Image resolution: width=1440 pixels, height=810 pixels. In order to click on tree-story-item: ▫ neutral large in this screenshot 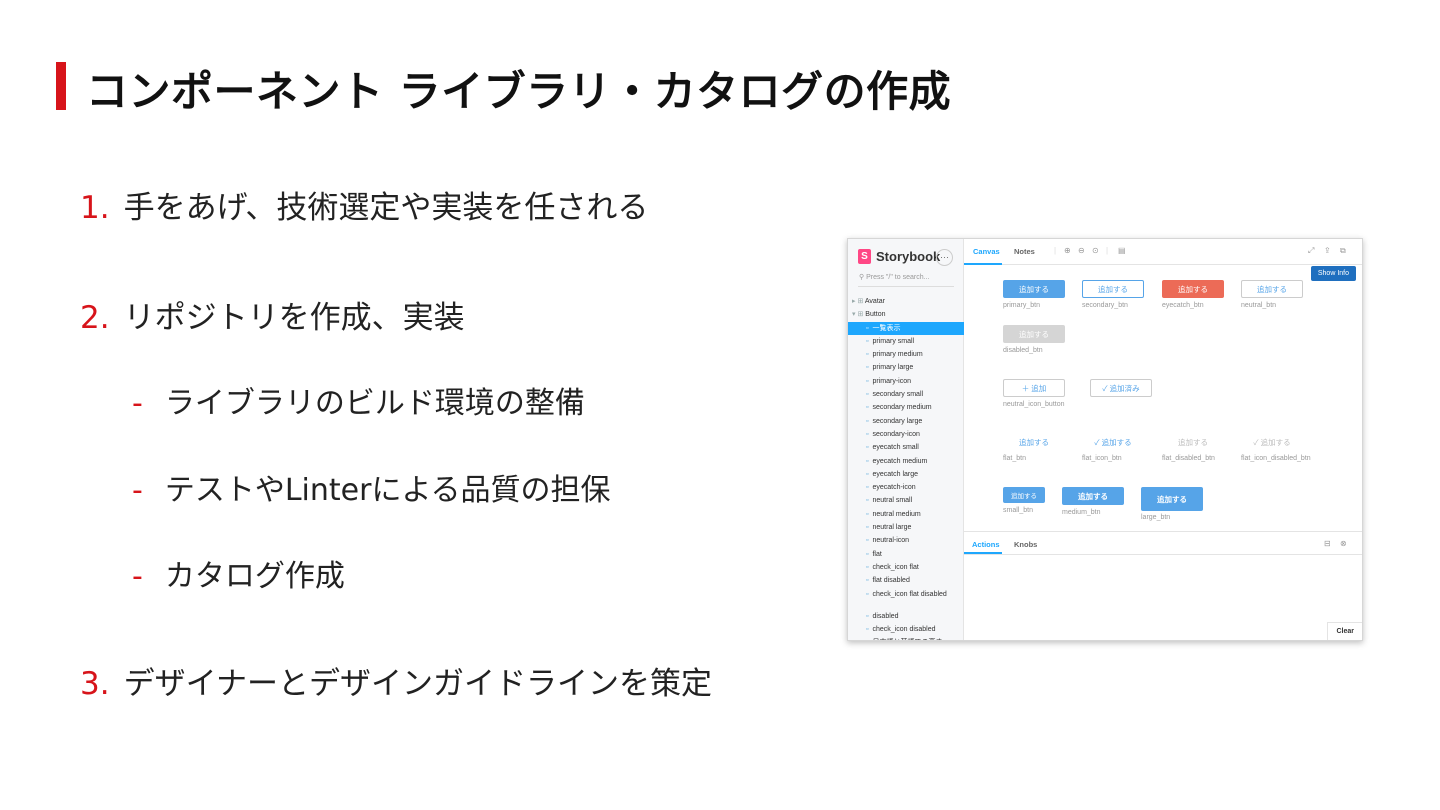, I will do `click(906, 527)`.